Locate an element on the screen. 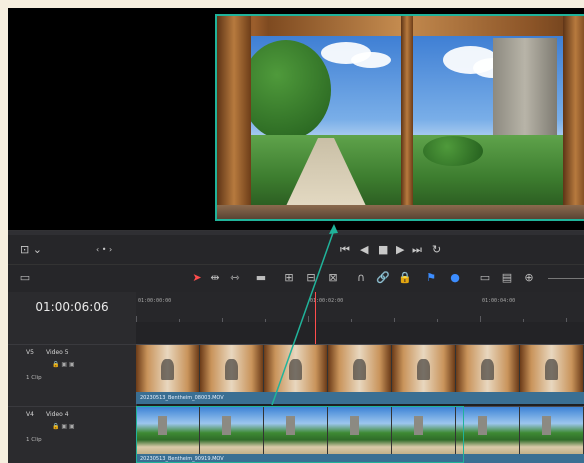  edit-toolbar: ▭ ➤ ⇹ ⇿ ▬ ⊞ ⊟ ⊠ ∩ 🔗 🔒 ⚑ ● ▭ ▤ ⊕ is located at coordinates (296, 279).